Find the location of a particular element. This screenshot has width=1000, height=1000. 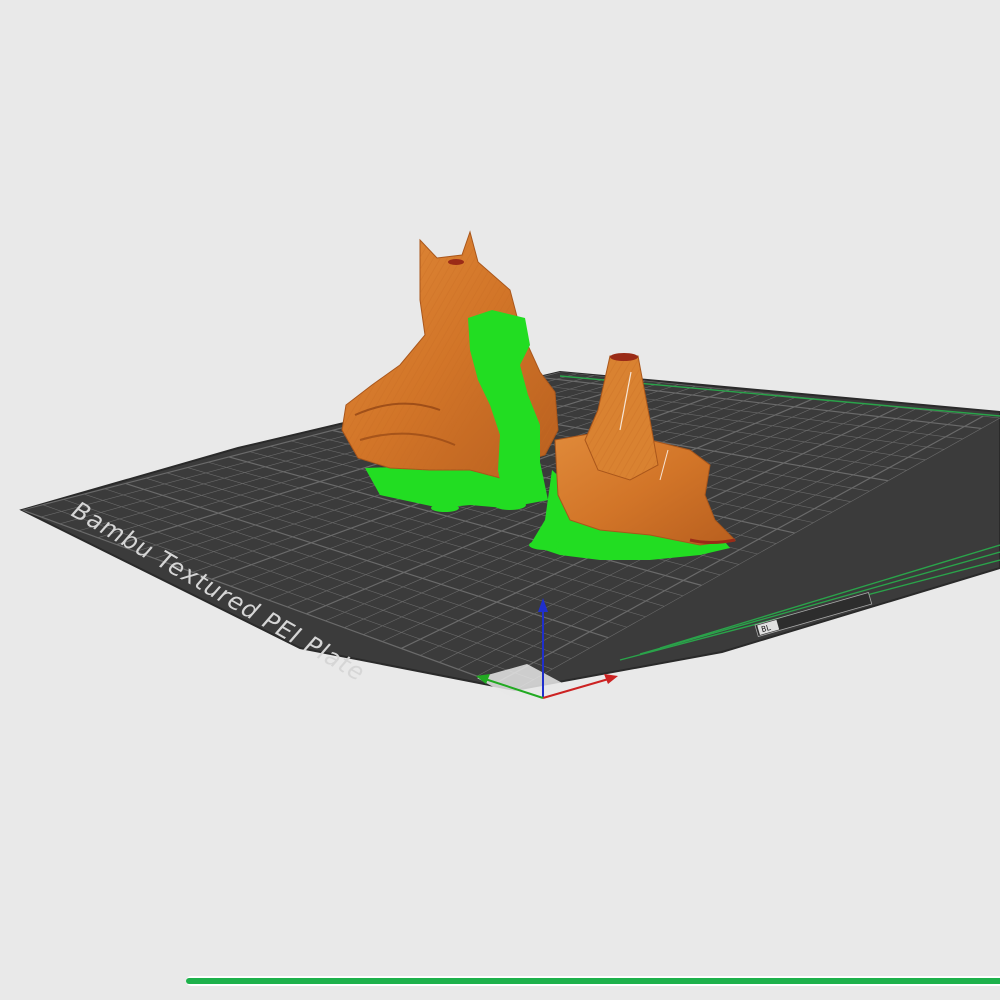

horned-figure-model is located at coordinates (450, 371).